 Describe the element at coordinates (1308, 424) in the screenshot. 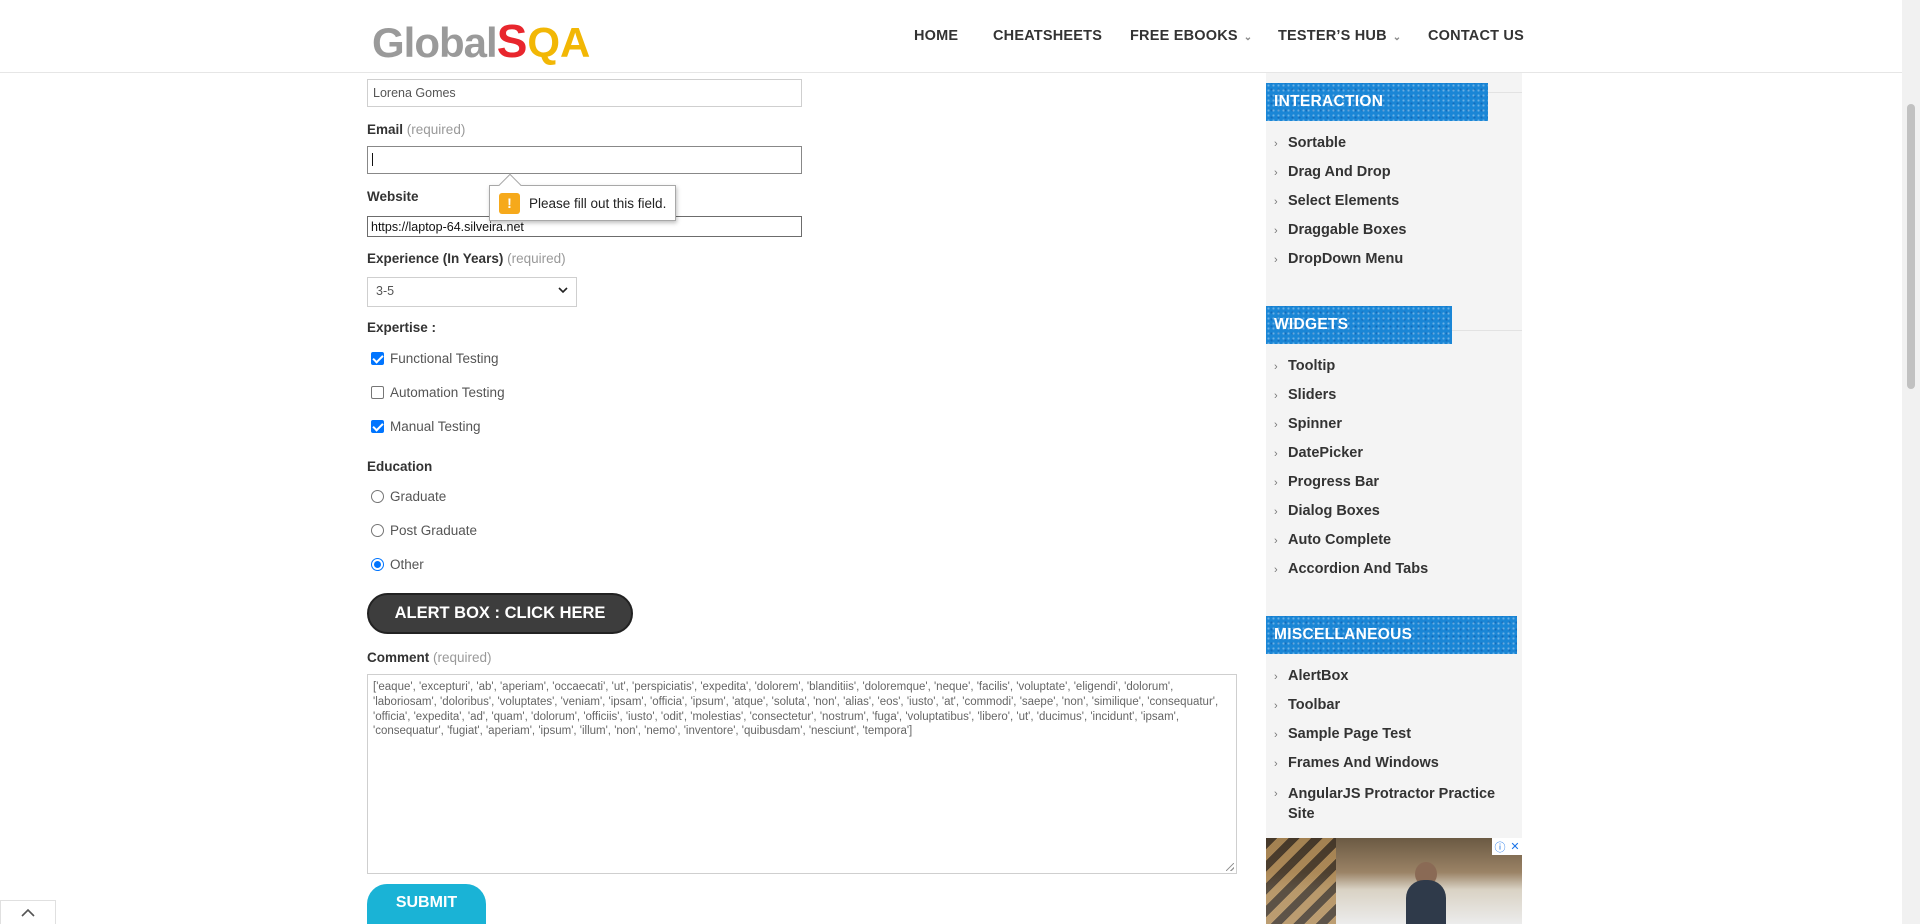

I see `sidebar-item-spinner: › Spinner` at that location.